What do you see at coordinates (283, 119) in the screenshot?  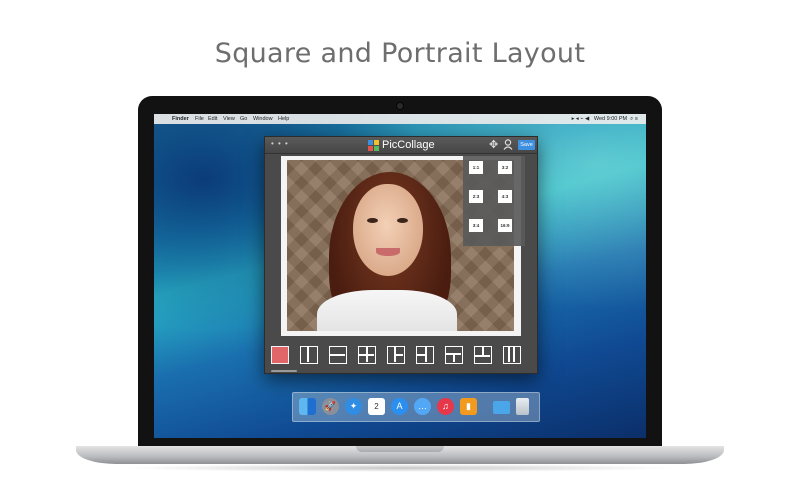 I see `menu-help: Help` at bounding box center [283, 119].